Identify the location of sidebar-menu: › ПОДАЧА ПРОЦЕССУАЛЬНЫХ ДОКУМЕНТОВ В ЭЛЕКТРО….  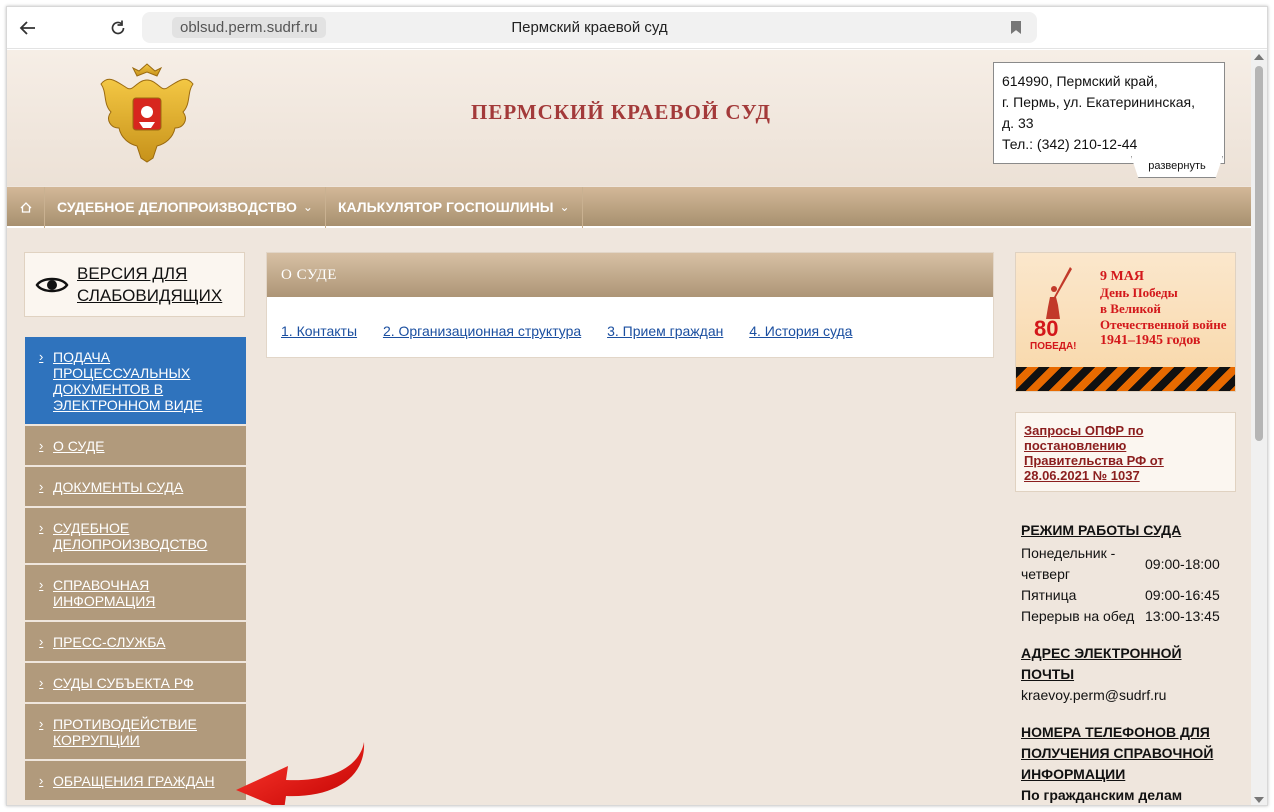
(135, 569).